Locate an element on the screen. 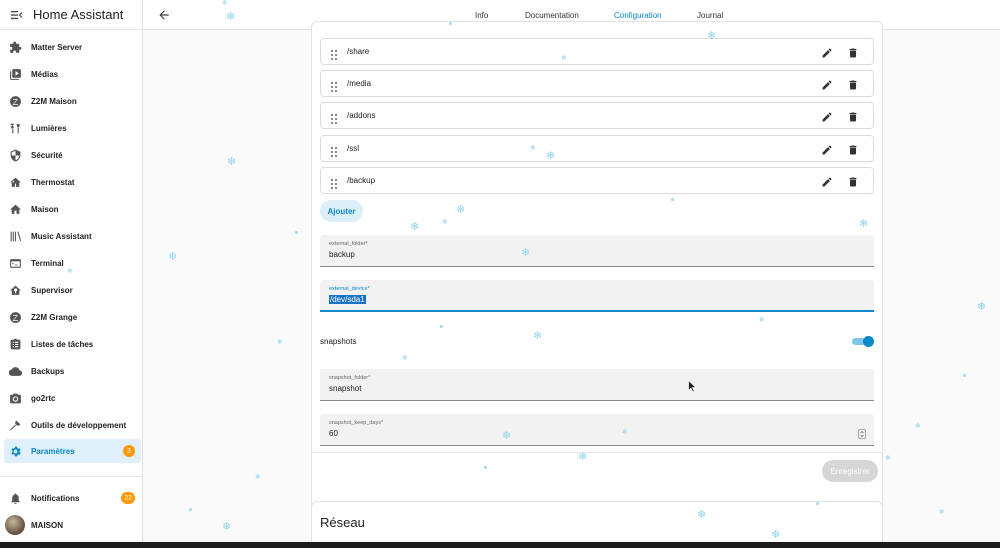  field-value: 60 is located at coordinates (333, 433).